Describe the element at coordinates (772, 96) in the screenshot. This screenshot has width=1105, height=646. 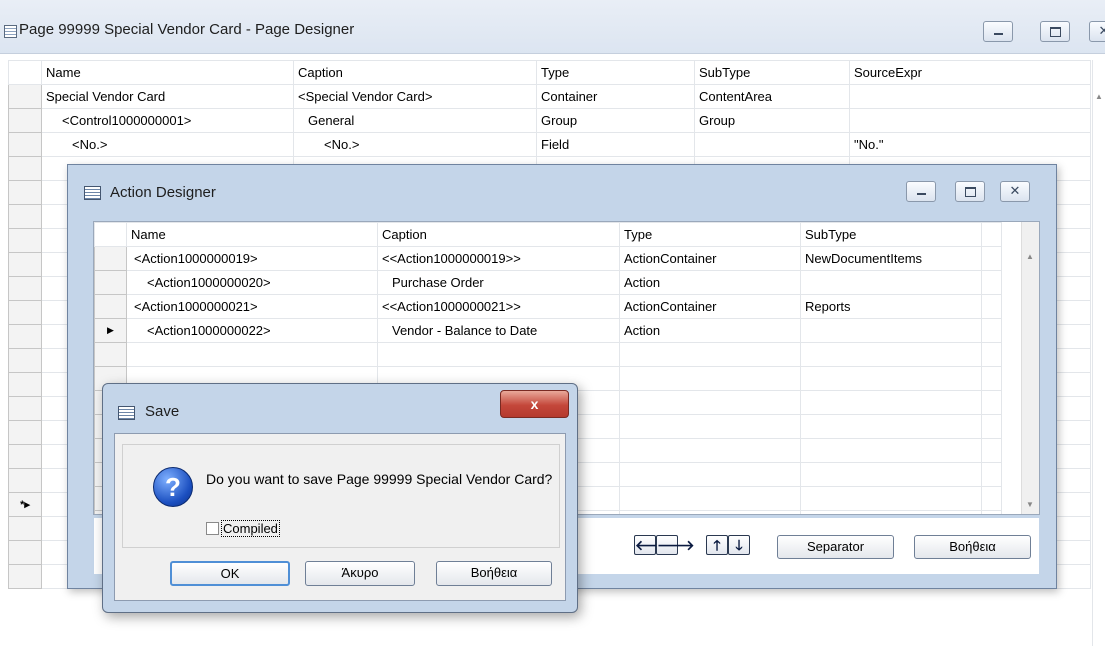
I see `cell-subtype: ContentArea` at that location.